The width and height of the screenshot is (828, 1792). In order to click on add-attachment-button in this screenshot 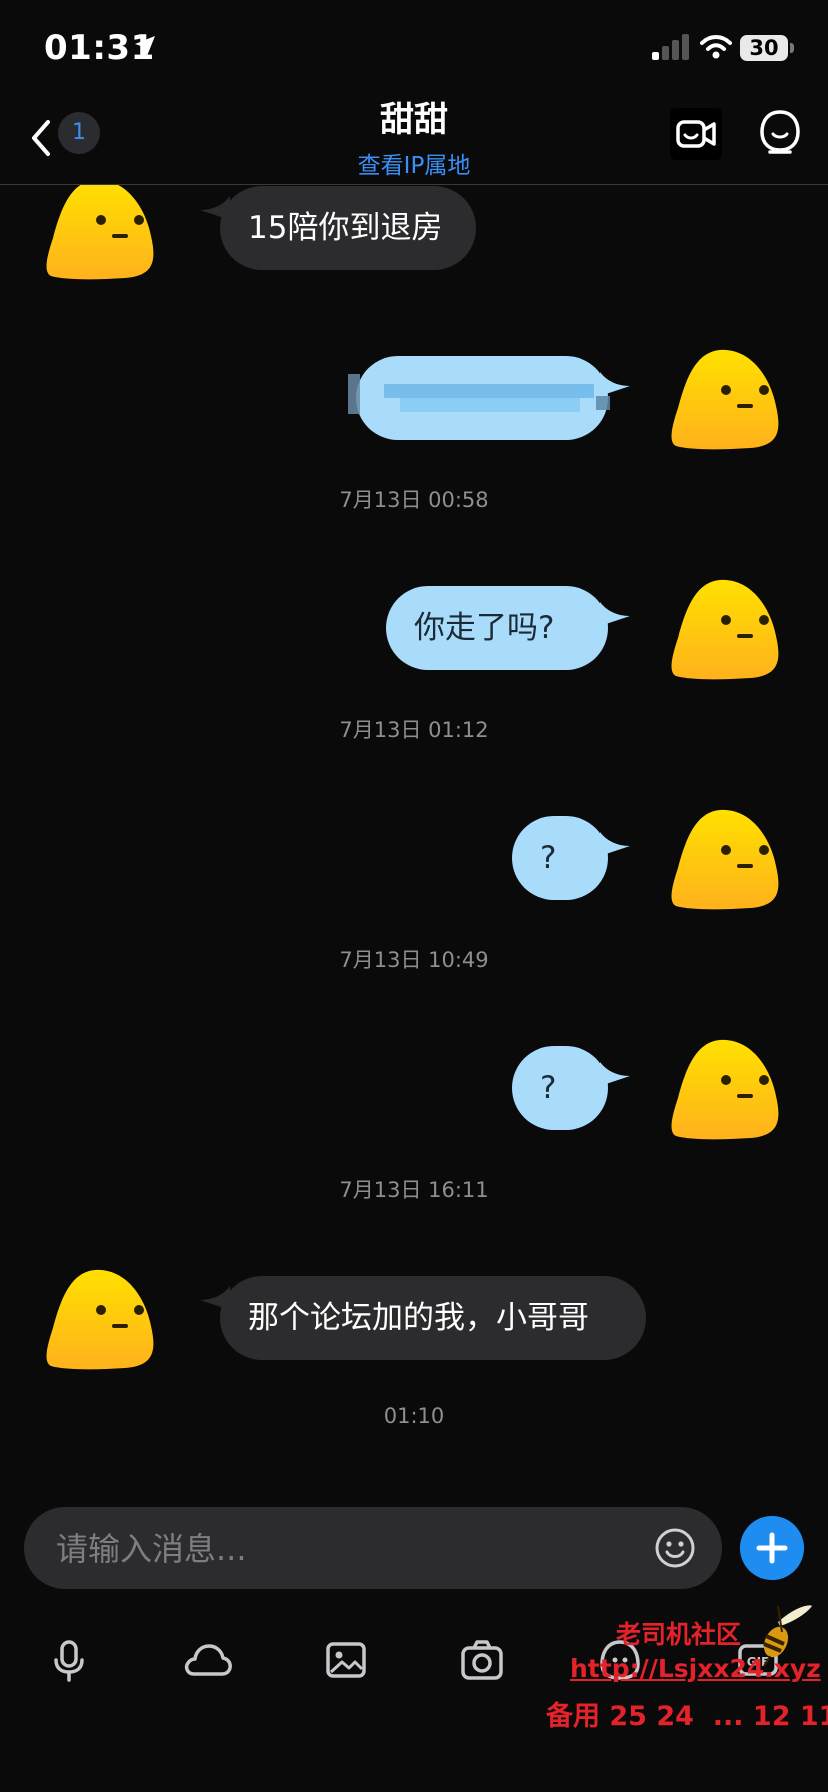, I will do `click(772, 1548)`.